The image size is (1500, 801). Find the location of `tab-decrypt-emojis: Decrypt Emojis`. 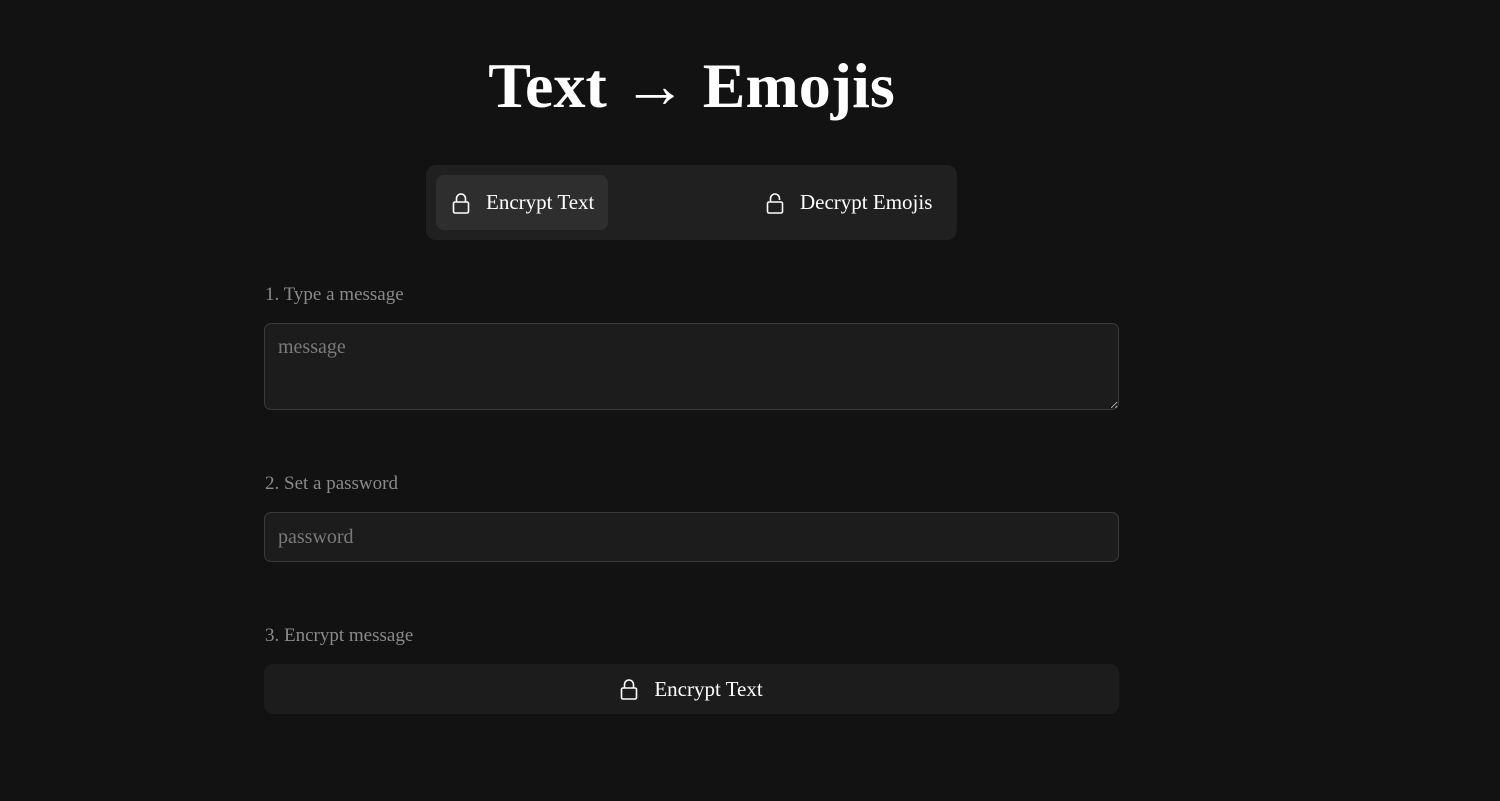

tab-decrypt-emojis: Decrypt Emojis is located at coordinates (851, 202).